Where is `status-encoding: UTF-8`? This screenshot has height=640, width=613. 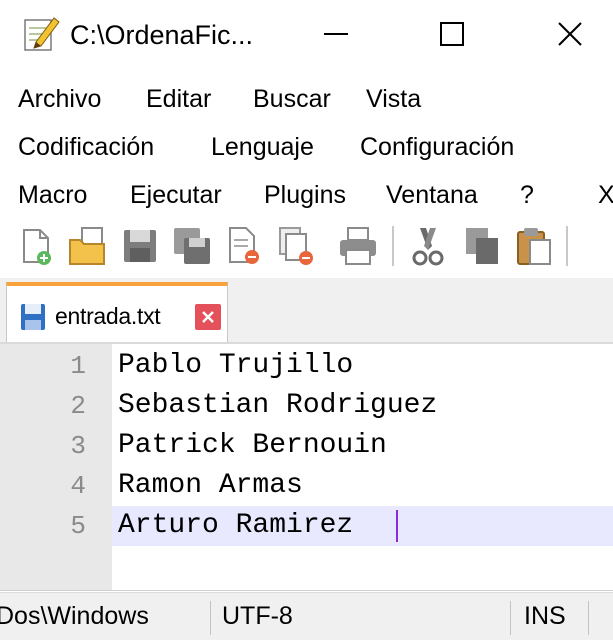
status-encoding: UTF-8 is located at coordinates (257, 616).